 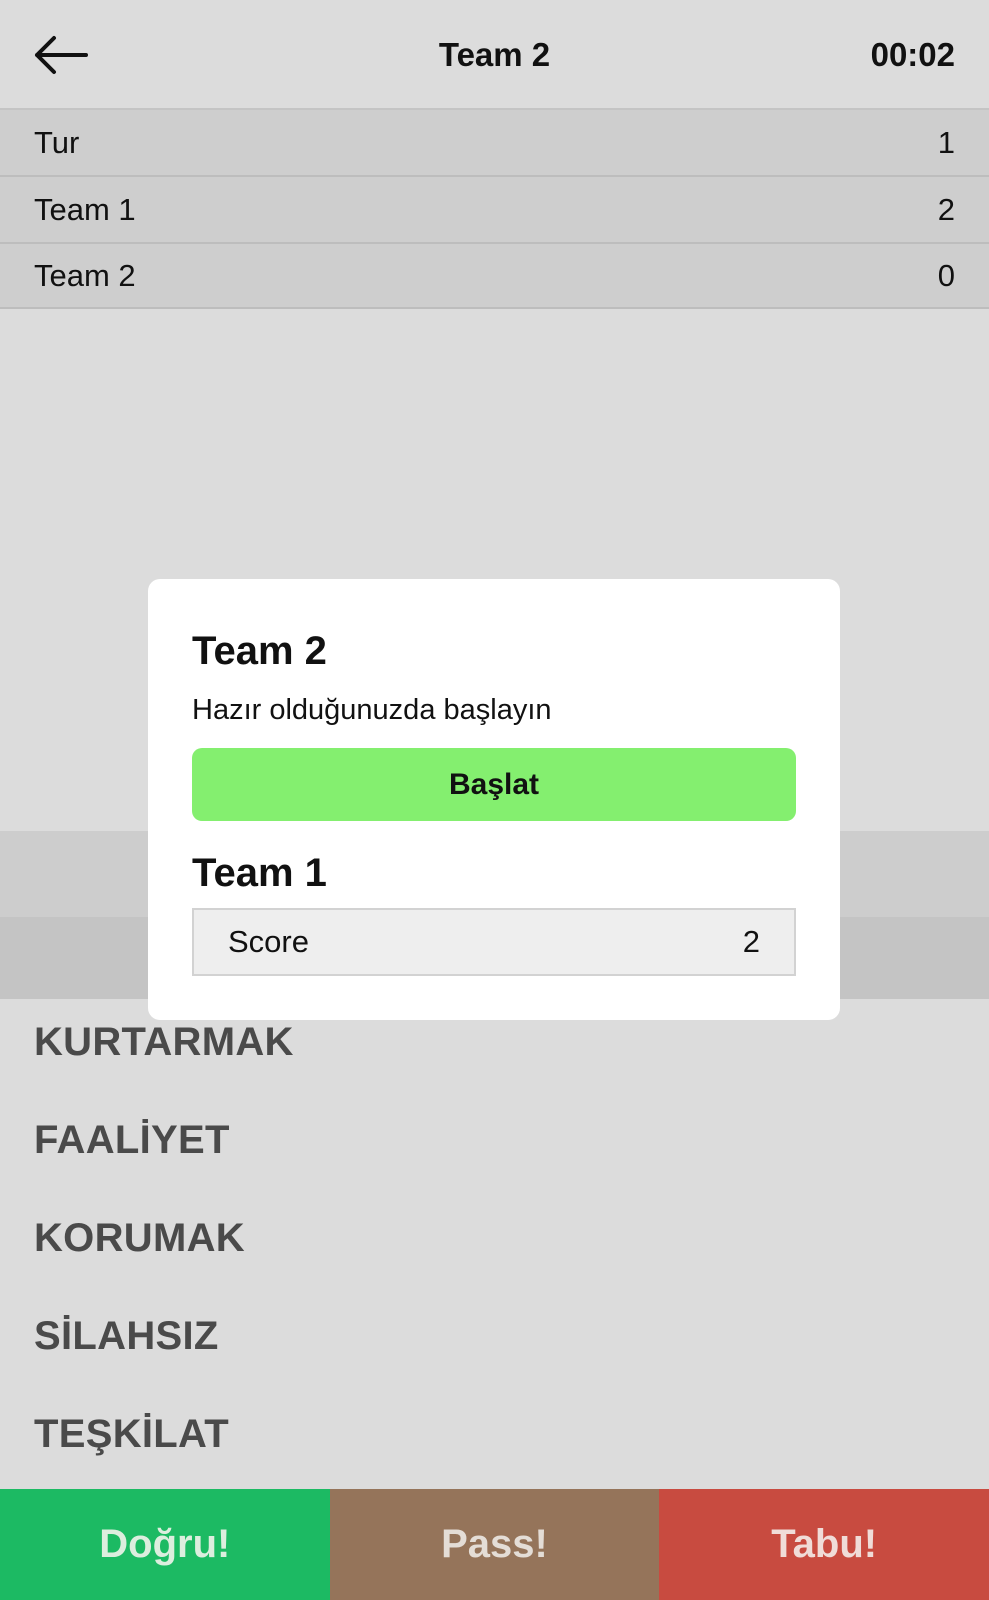 I want to click on scoreboard-row-team-2: Team 2 0, so click(x=494, y=276).